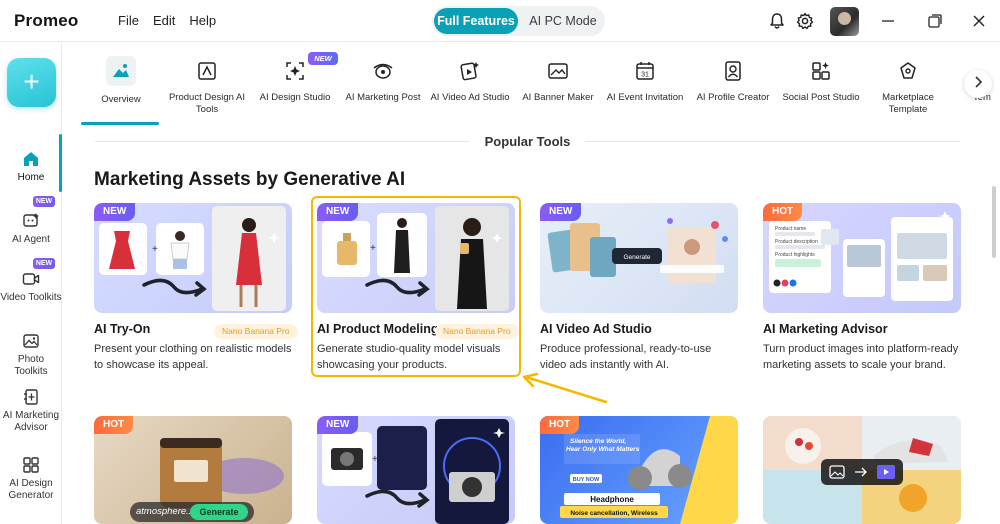 The height and width of the screenshot is (524, 1000). What do you see at coordinates (202, 20) in the screenshot?
I see `menu-help: Help` at bounding box center [202, 20].